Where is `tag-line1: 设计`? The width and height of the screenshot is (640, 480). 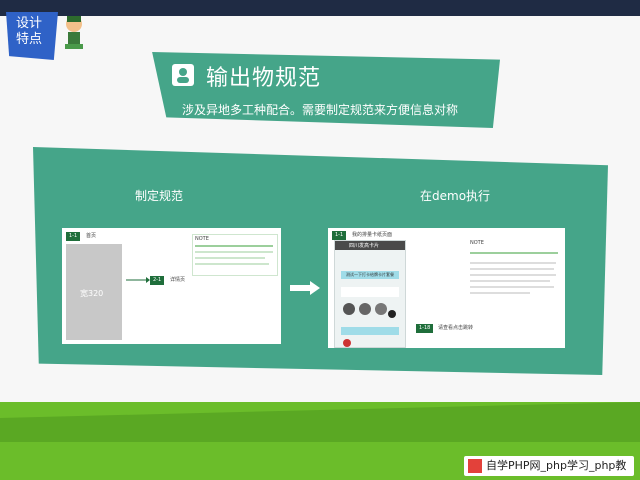 tag-line1: 设计 is located at coordinates (29, 23).